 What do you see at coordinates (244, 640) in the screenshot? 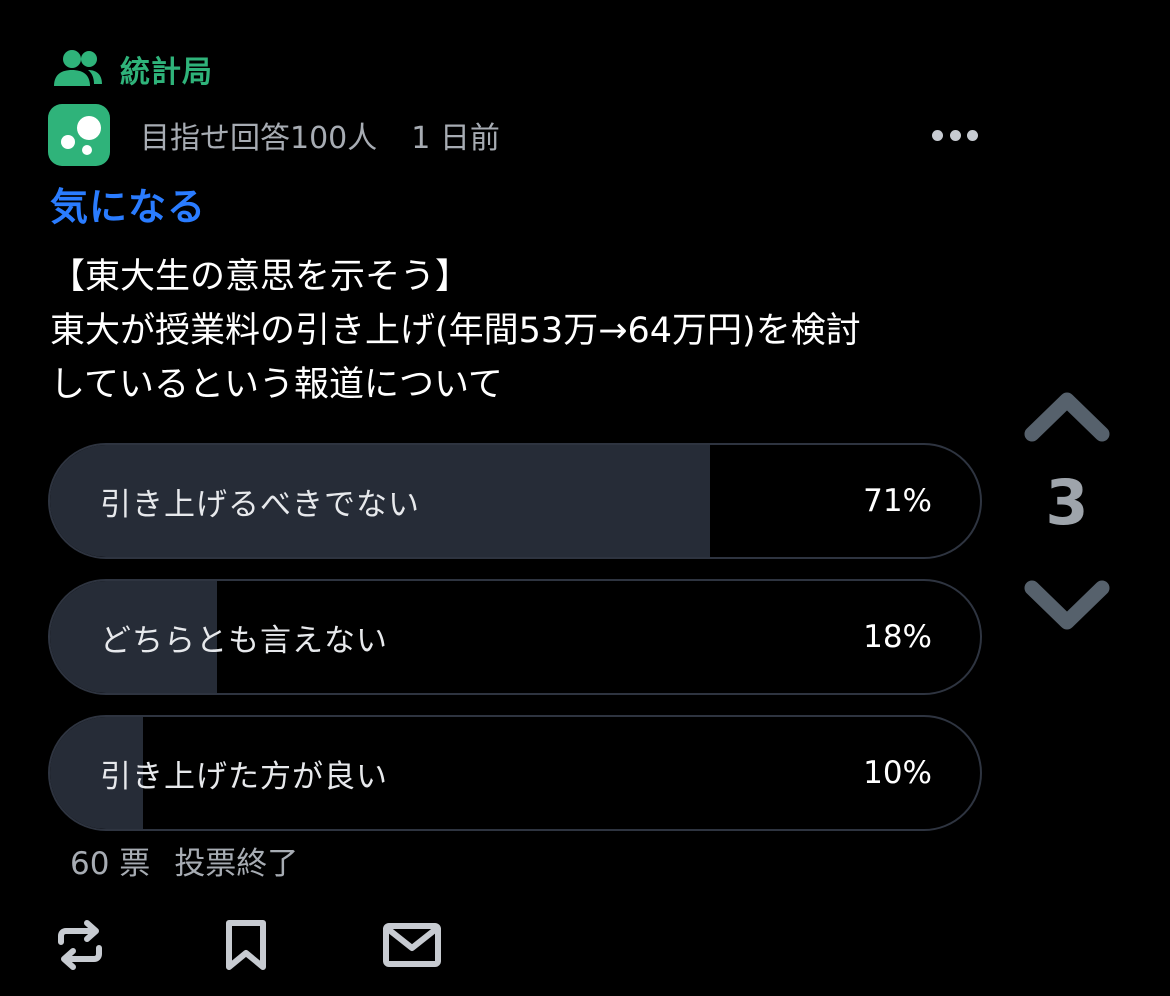
I see `poll-option-label: どちらとも言えない` at bounding box center [244, 640].